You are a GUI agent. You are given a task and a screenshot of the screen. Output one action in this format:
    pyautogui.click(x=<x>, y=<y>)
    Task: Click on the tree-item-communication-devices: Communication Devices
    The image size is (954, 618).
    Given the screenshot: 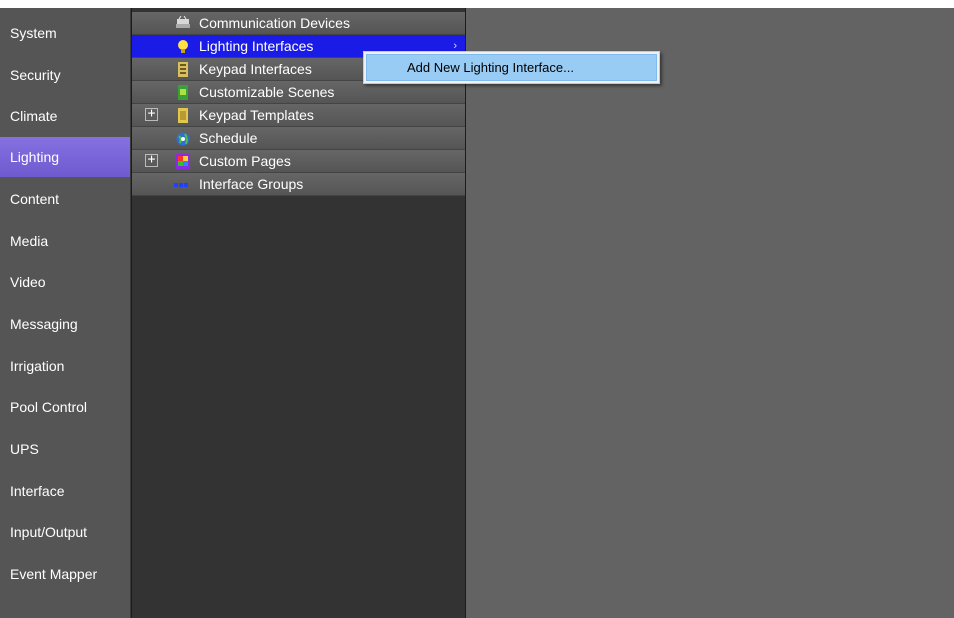 What is the action you would take?
    pyautogui.click(x=298, y=23)
    